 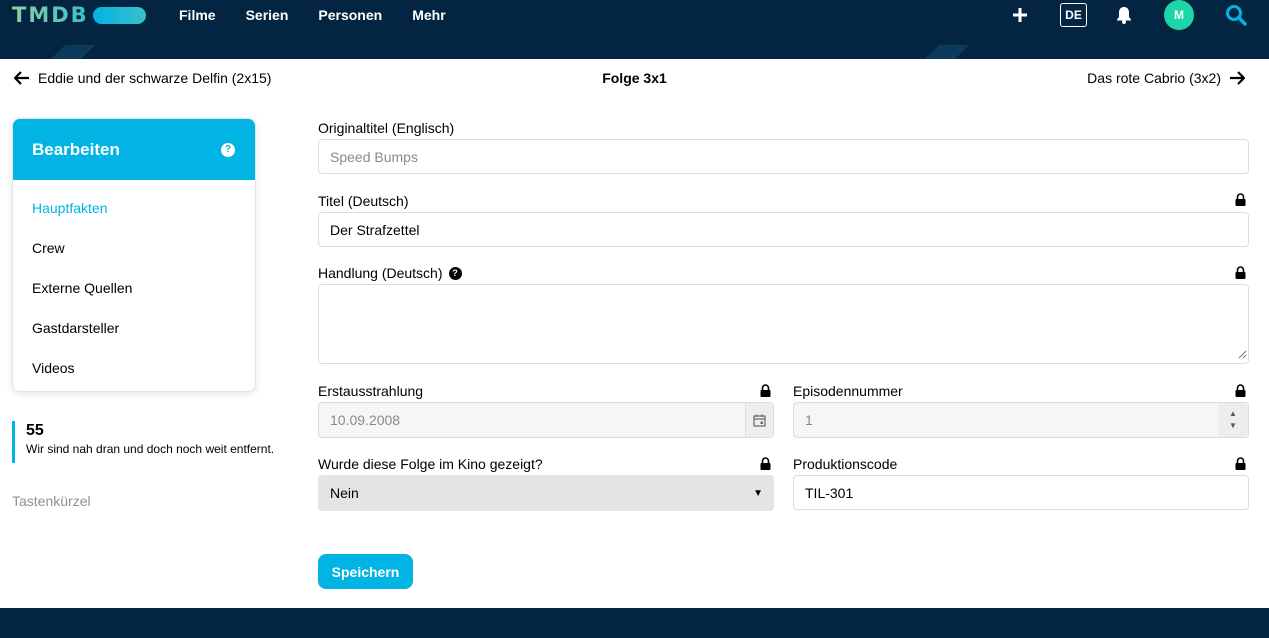 I want to click on episode-number-label: Episodennummer, so click(x=848, y=391).